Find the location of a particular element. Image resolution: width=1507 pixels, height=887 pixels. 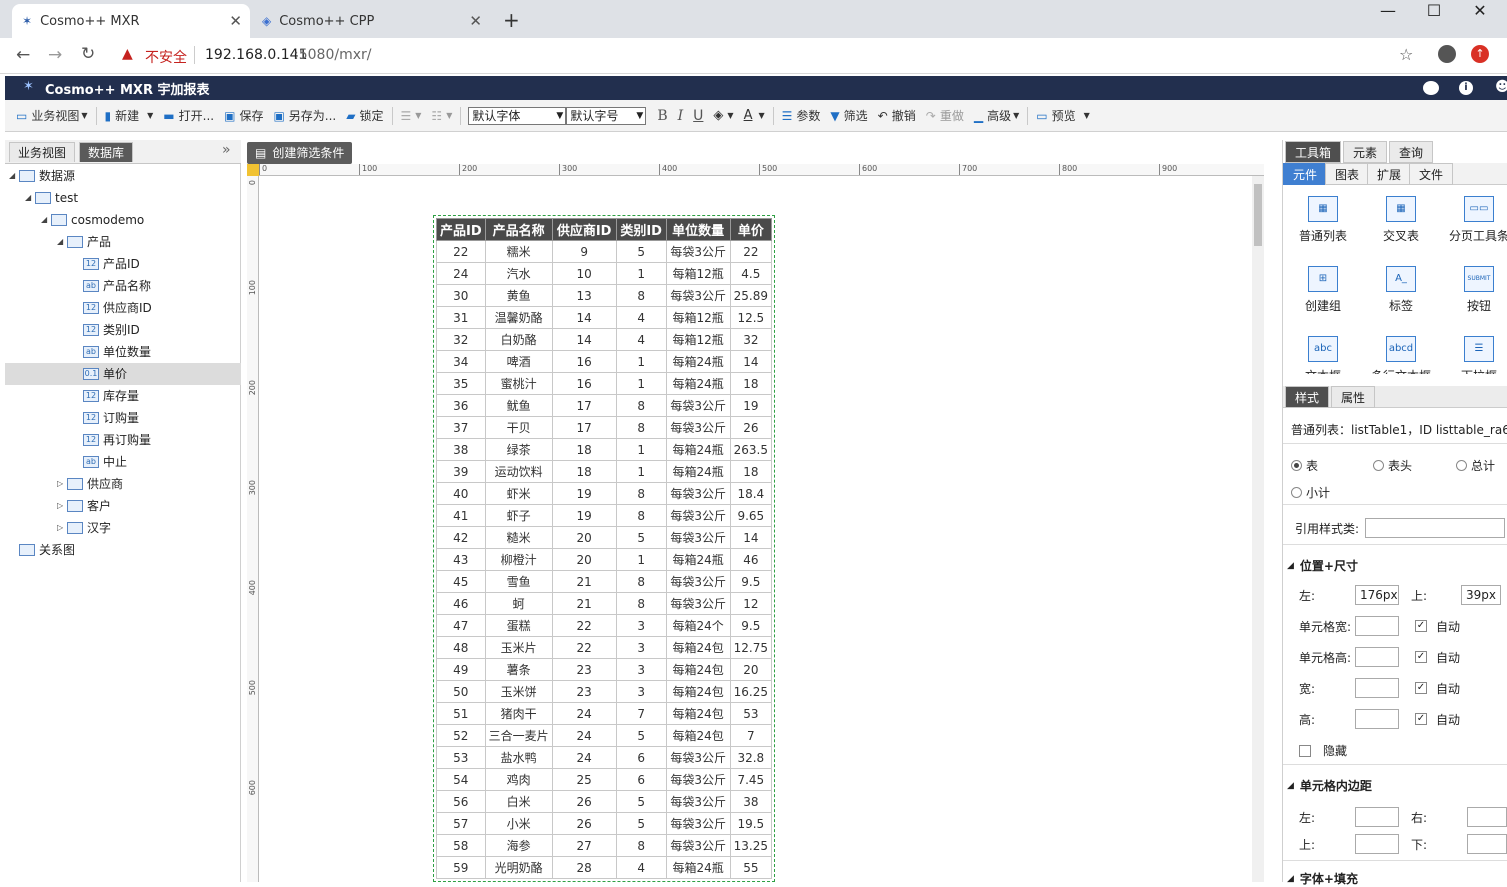

table-cell: 21 is located at coordinates (584, 581).